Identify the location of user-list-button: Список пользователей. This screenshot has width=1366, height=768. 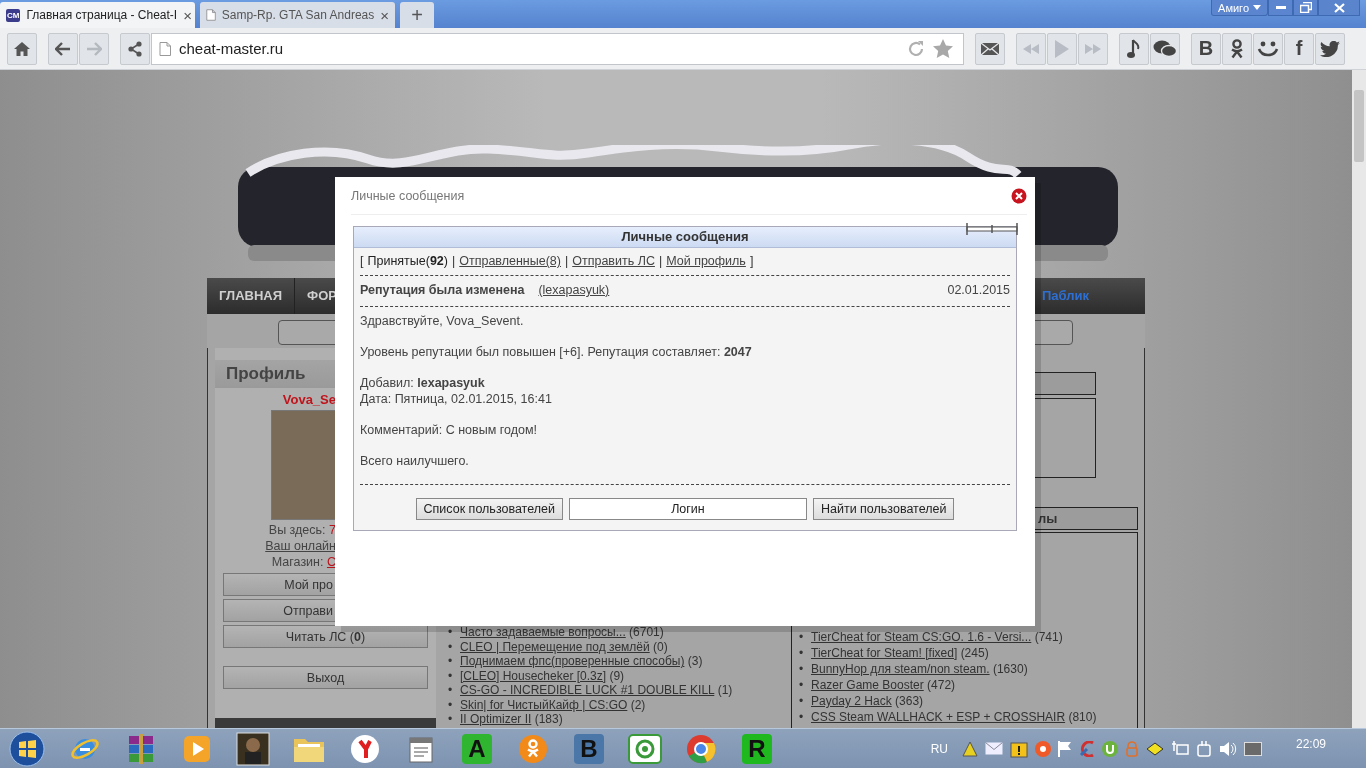
(489, 509).